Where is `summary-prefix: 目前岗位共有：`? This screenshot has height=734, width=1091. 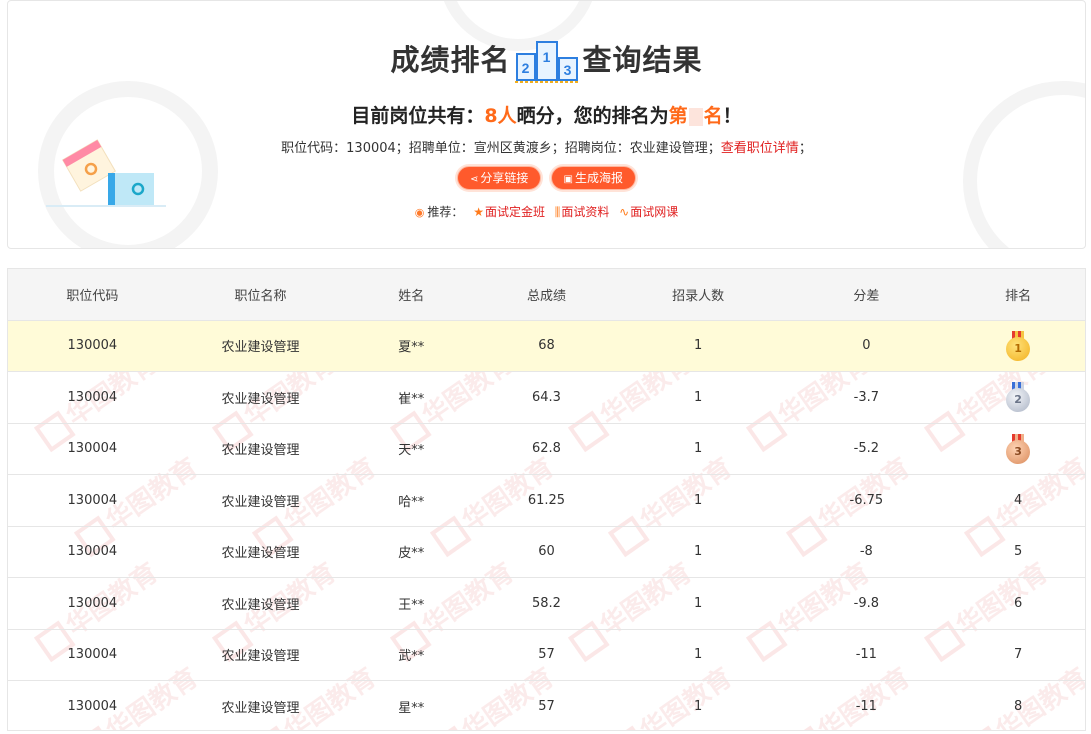
summary-prefix: 目前岗位共有： is located at coordinates (418, 116).